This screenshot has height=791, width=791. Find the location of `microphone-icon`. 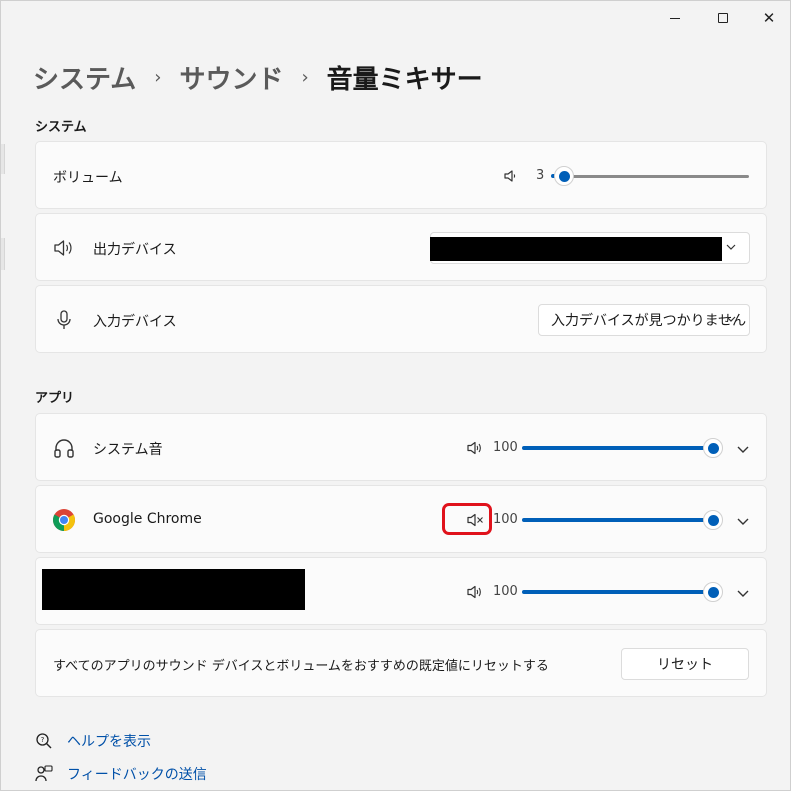

microphone-icon is located at coordinates (64, 320).